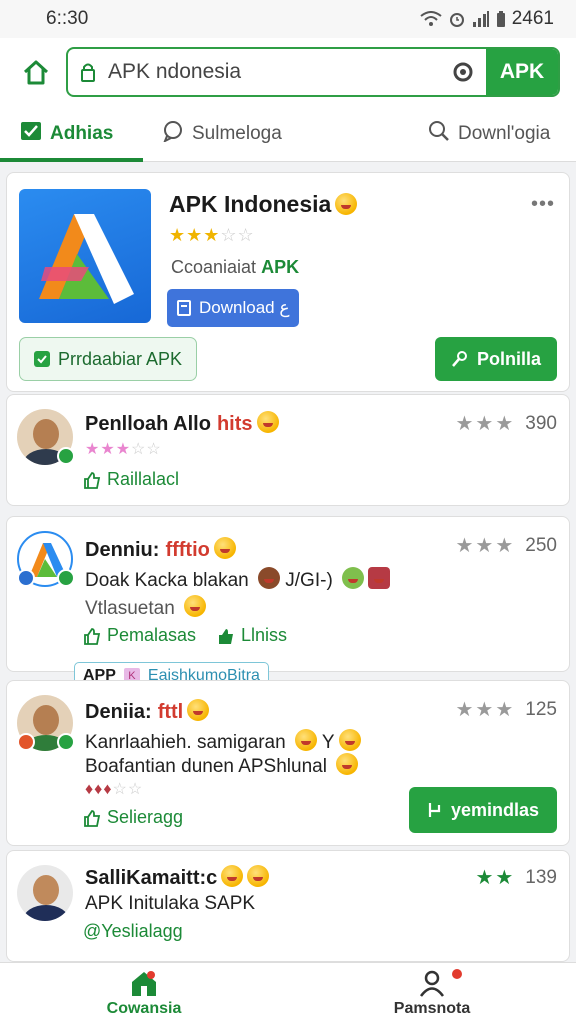 This screenshot has height=1024, width=576. Describe the element at coordinates (233, 308) in the screenshot. I see `download-button: Download ع` at that location.